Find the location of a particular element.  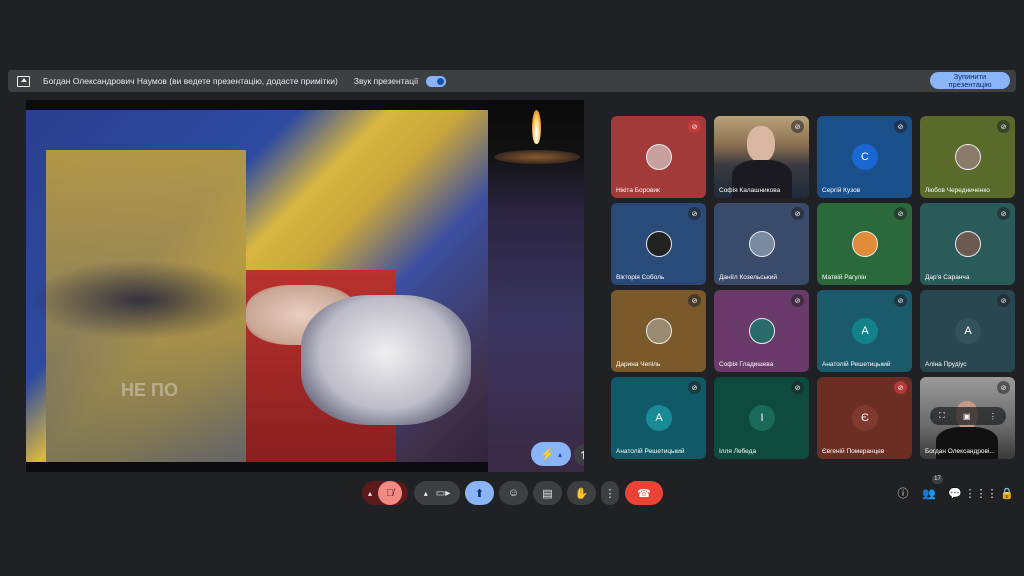

participant-name: Вікторія Соболь is located at coordinates (640, 277).